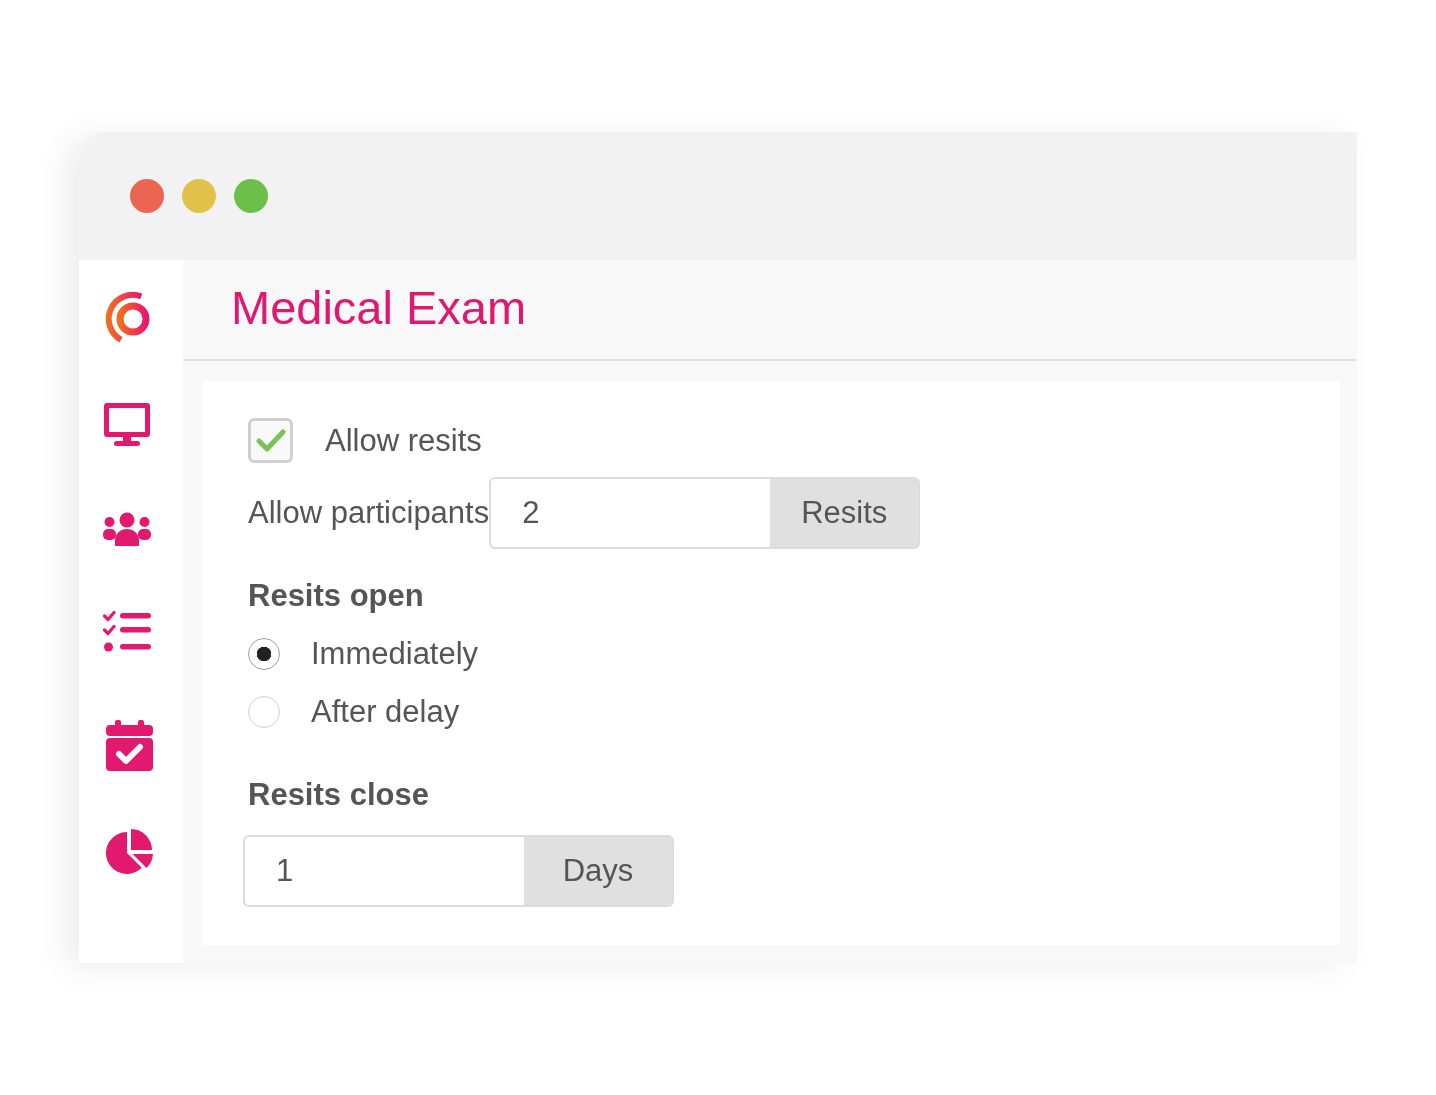 The width and height of the screenshot is (1436, 1095). Describe the element at coordinates (127, 529) in the screenshot. I see `people-icon` at that location.